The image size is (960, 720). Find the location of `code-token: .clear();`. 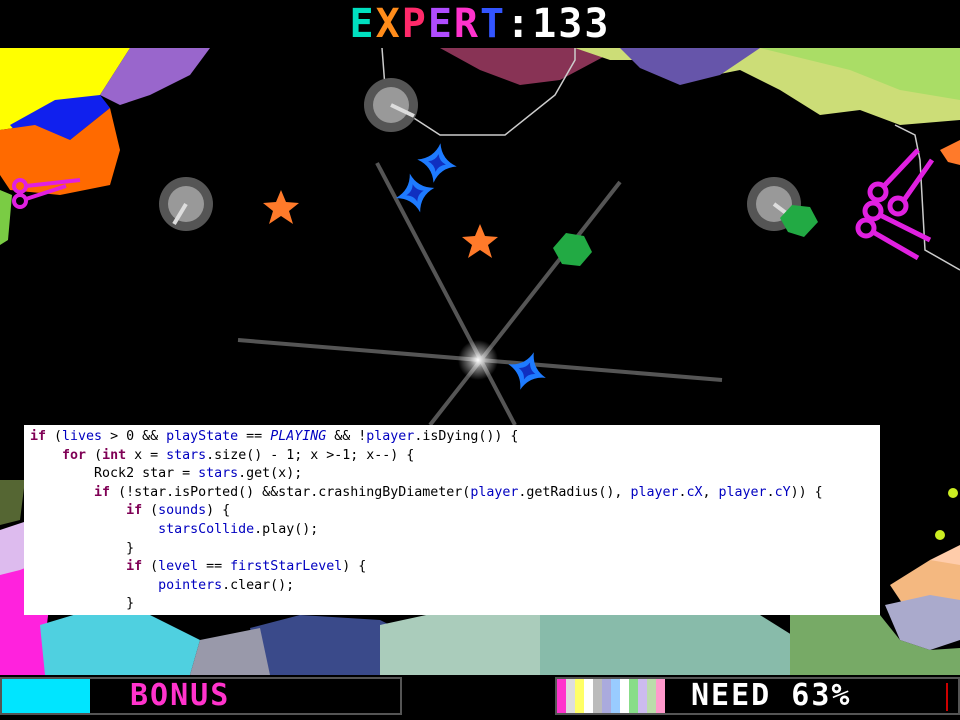

code-token: .clear(); is located at coordinates (258, 585).